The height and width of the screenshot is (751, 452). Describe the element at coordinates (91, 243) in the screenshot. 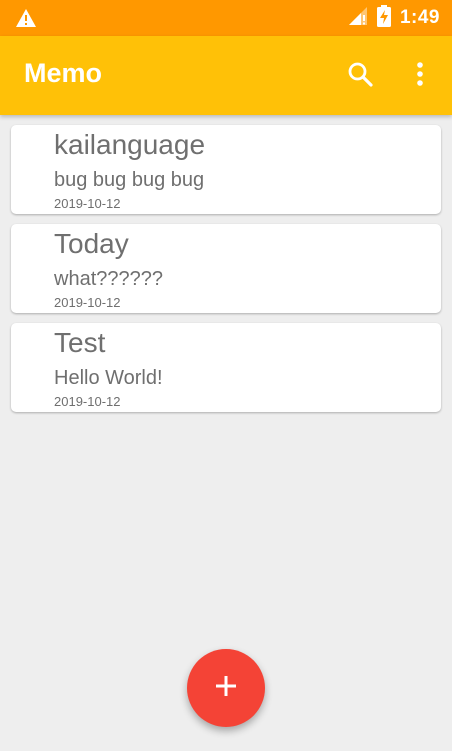

I see `memo-title: Today` at that location.